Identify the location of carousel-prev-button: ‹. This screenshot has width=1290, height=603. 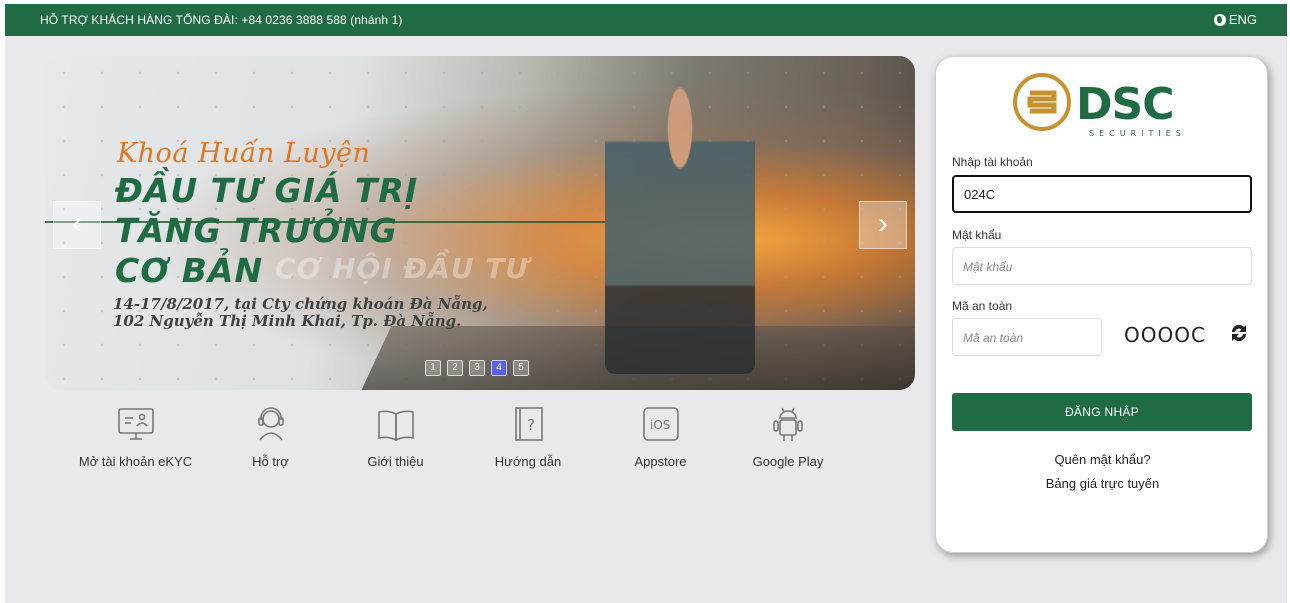
(77, 225).